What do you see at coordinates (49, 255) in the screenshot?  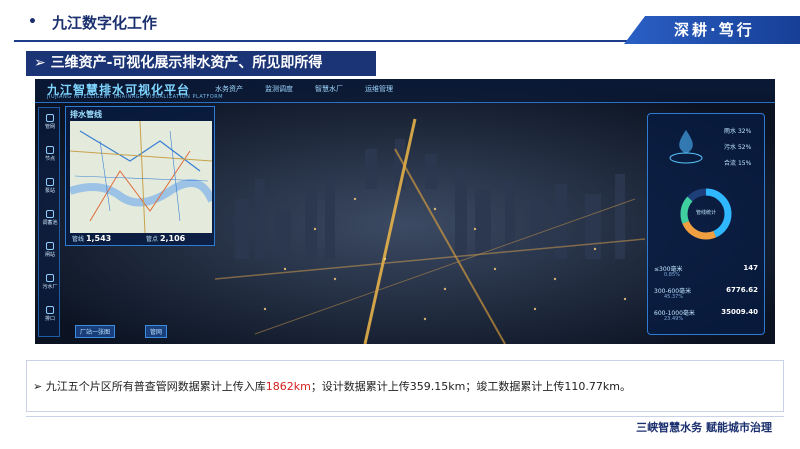 I see `sidebar-label: 闸站` at bounding box center [49, 255].